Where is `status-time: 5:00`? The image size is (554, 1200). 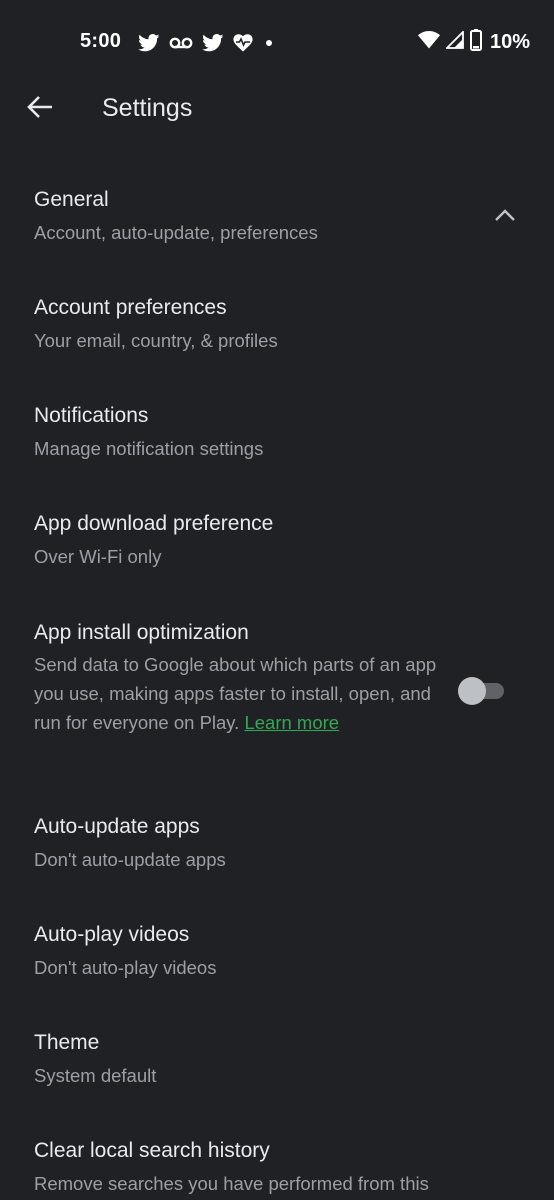
status-time: 5:00 is located at coordinates (101, 41).